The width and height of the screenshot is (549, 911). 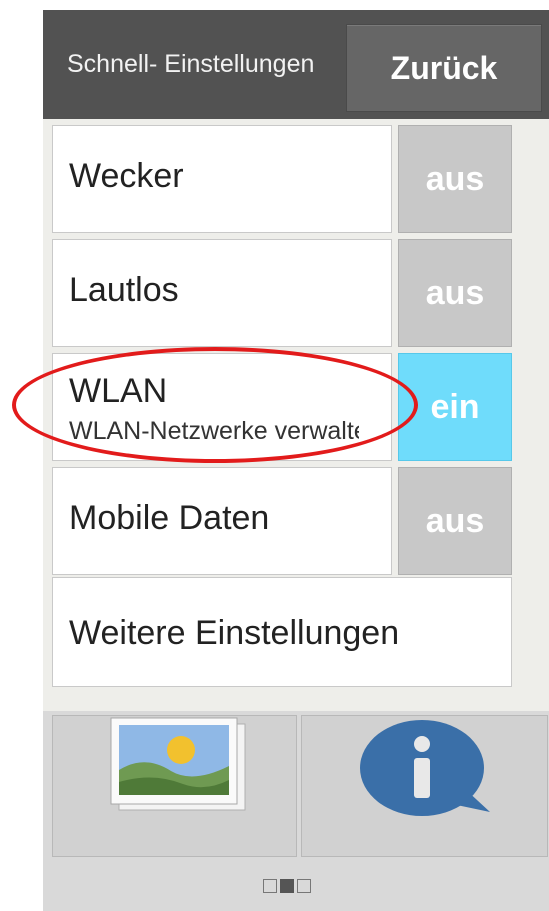 I want to click on setting-label: Wecker, so click(x=126, y=176).